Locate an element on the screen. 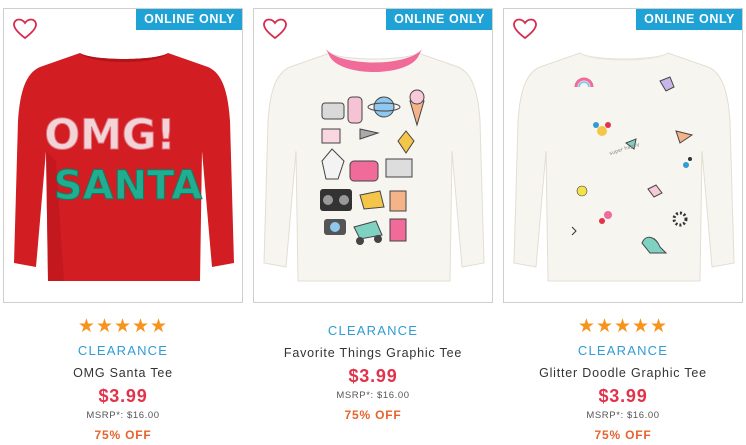  product-name: Favorite Things Graphic Tee is located at coordinates (373, 353).